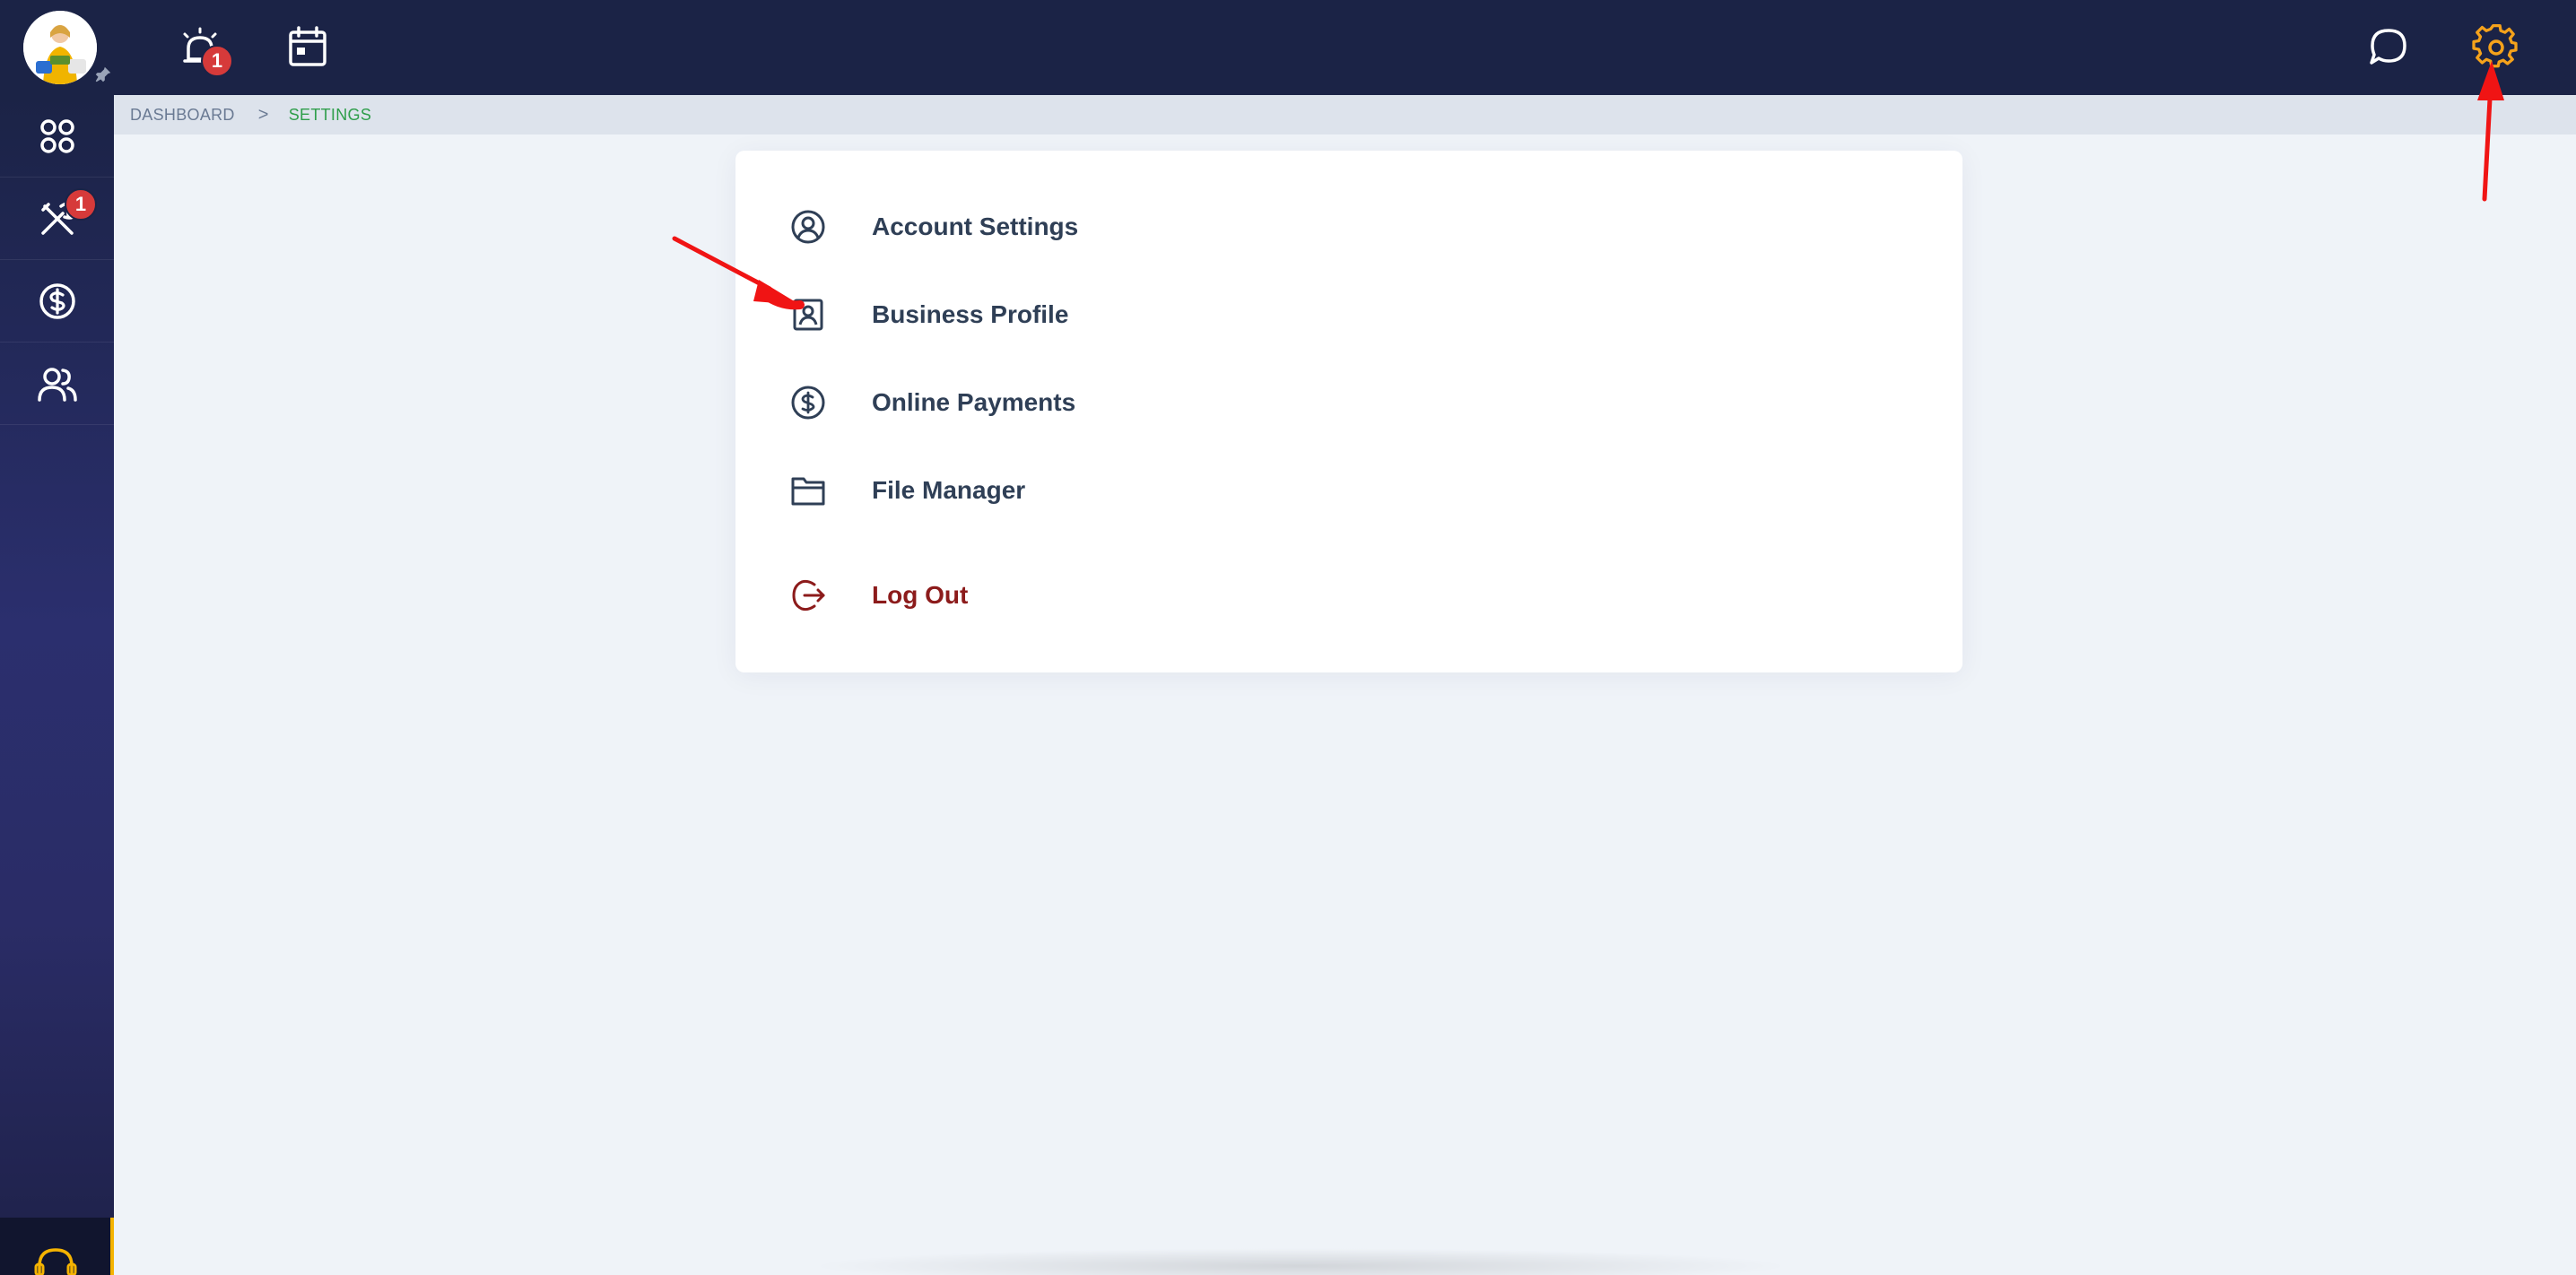 Image resolution: width=2576 pixels, height=1275 pixels. I want to click on sidebar: 1, so click(57, 685).